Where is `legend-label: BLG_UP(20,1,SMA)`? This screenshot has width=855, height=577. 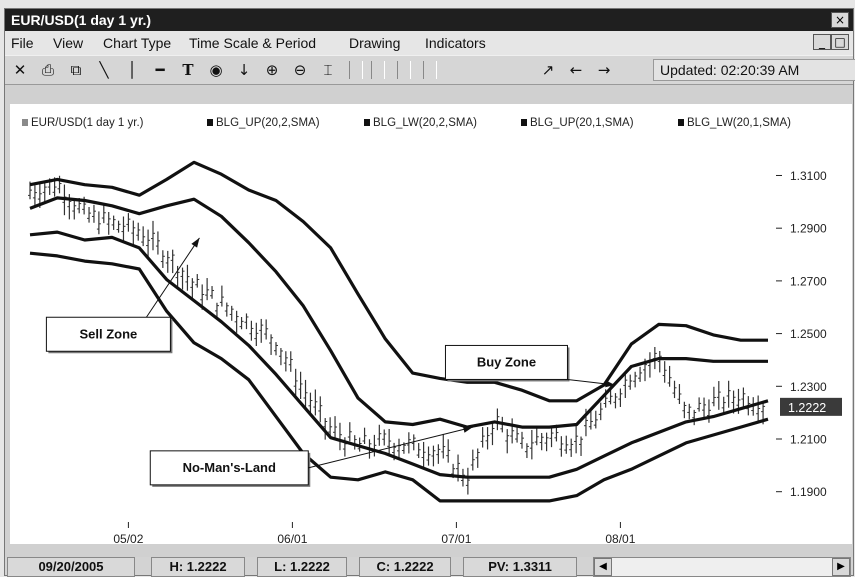
legend-label: BLG_UP(20,1,SMA) is located at coordinates (582, 123).